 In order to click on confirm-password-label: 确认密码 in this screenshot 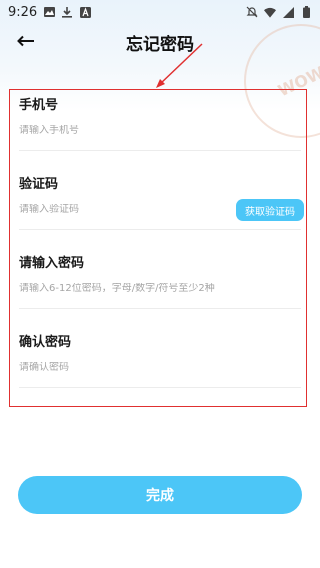, I will do `click(45, 342)`.